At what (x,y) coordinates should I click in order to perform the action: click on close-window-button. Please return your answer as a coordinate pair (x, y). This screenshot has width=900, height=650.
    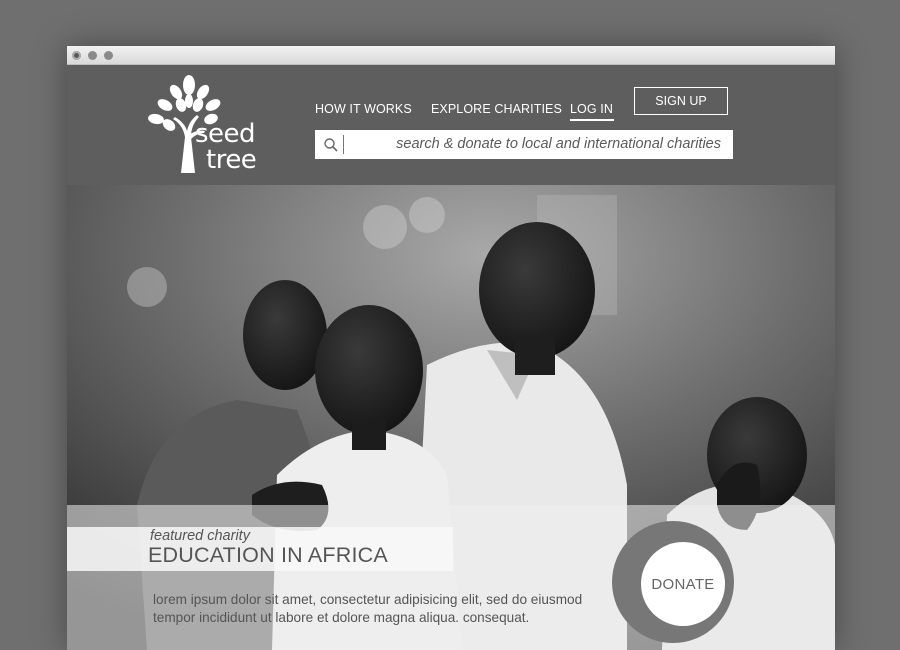
    Looking at the image, I should click on (76, 55).